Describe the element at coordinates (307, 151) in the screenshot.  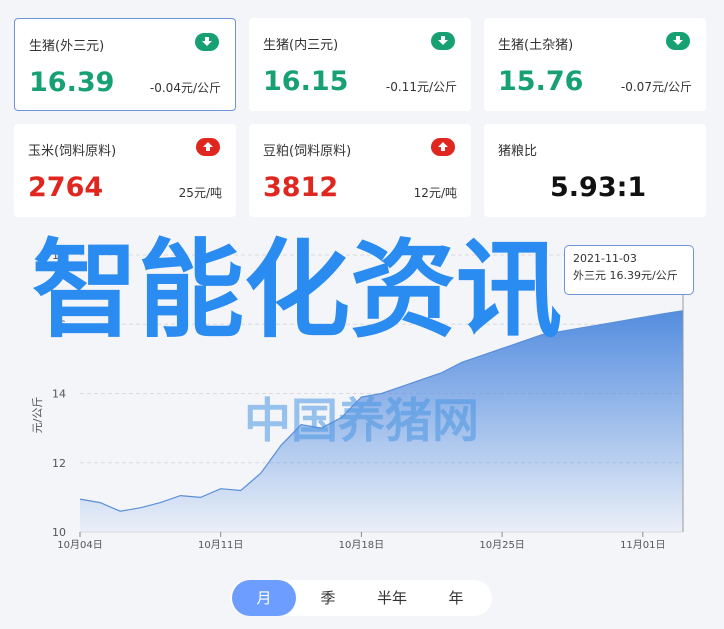
I see `card-name: 豆粕(饲料原料)` at that location.